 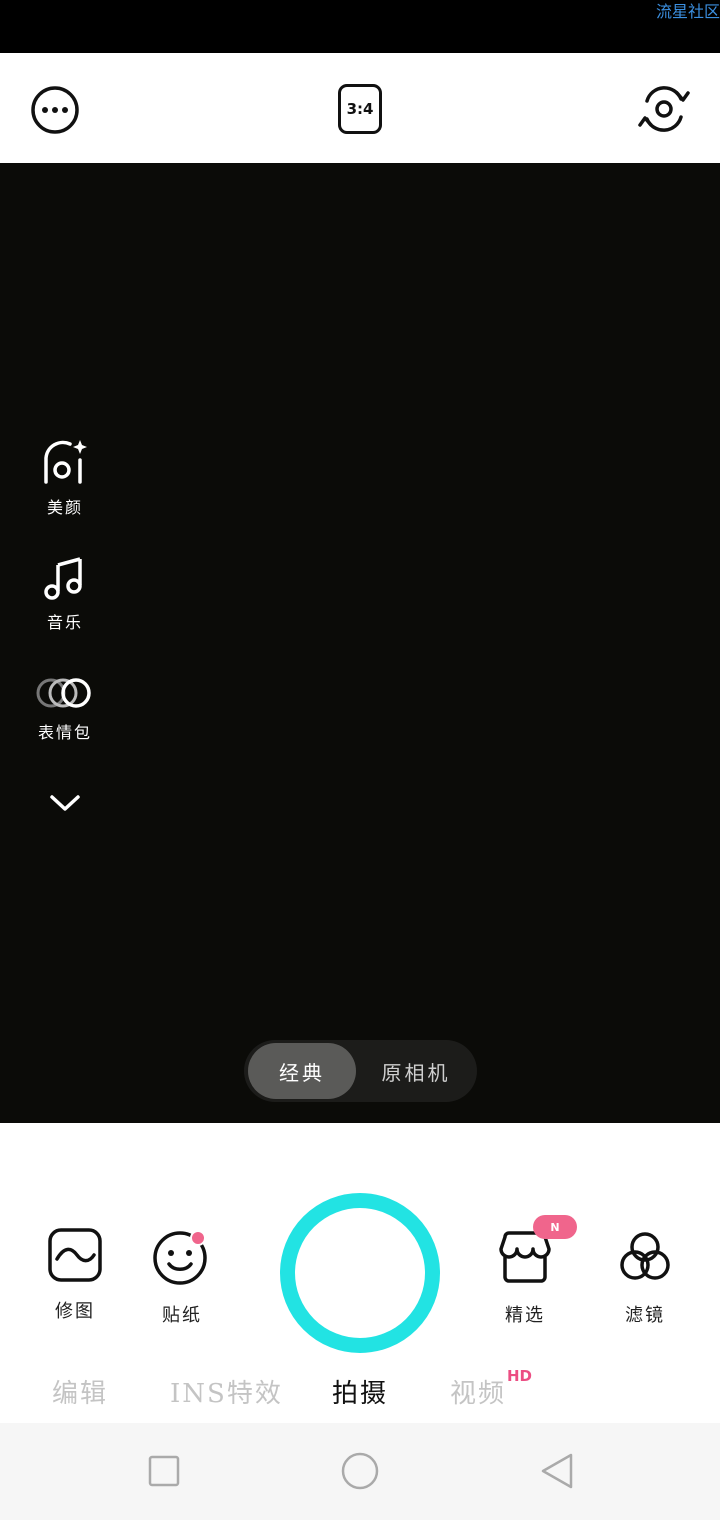 I want to click on music-tool: 音乐, so click(x=65, y=594).